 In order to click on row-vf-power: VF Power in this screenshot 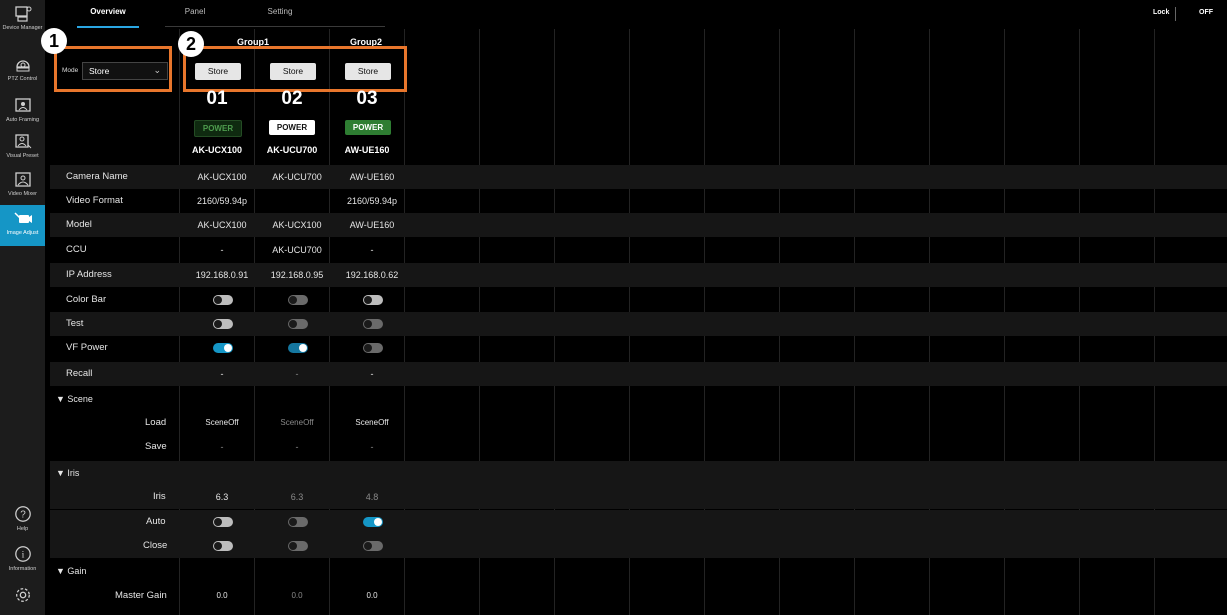, I will do `click(638, 348)`.